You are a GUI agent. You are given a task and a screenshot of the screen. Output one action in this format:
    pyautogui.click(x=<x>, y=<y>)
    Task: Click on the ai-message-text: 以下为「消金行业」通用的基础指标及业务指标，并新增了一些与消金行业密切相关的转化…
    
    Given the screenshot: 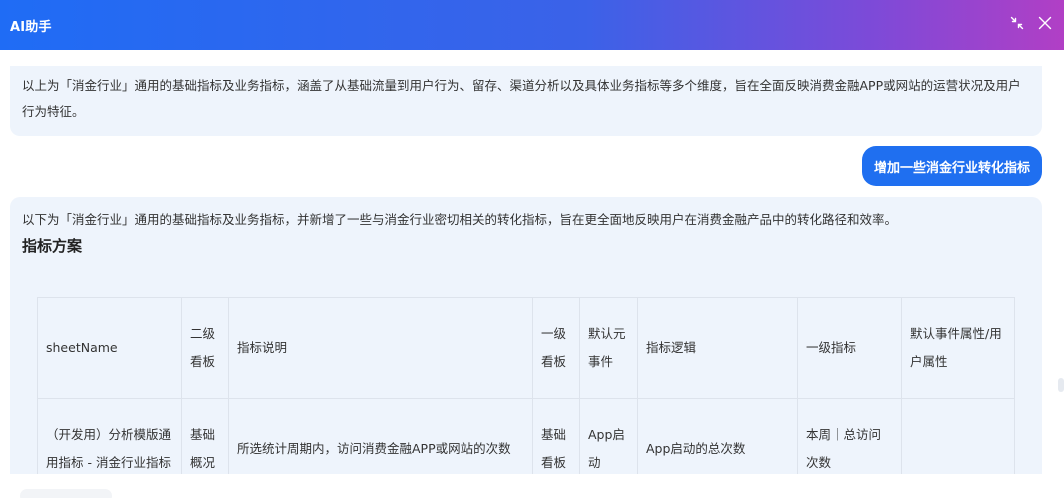 What is the action you would take?
    pyautogui.click(x=460, y=219)
    